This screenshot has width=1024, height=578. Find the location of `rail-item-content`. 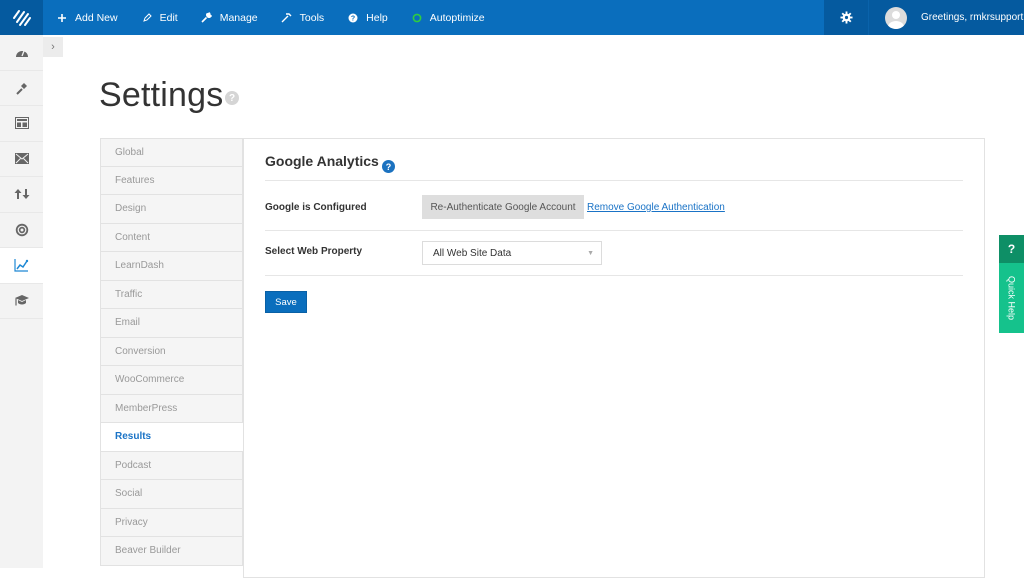

rail-item-content is located at coordinates (21, 124).